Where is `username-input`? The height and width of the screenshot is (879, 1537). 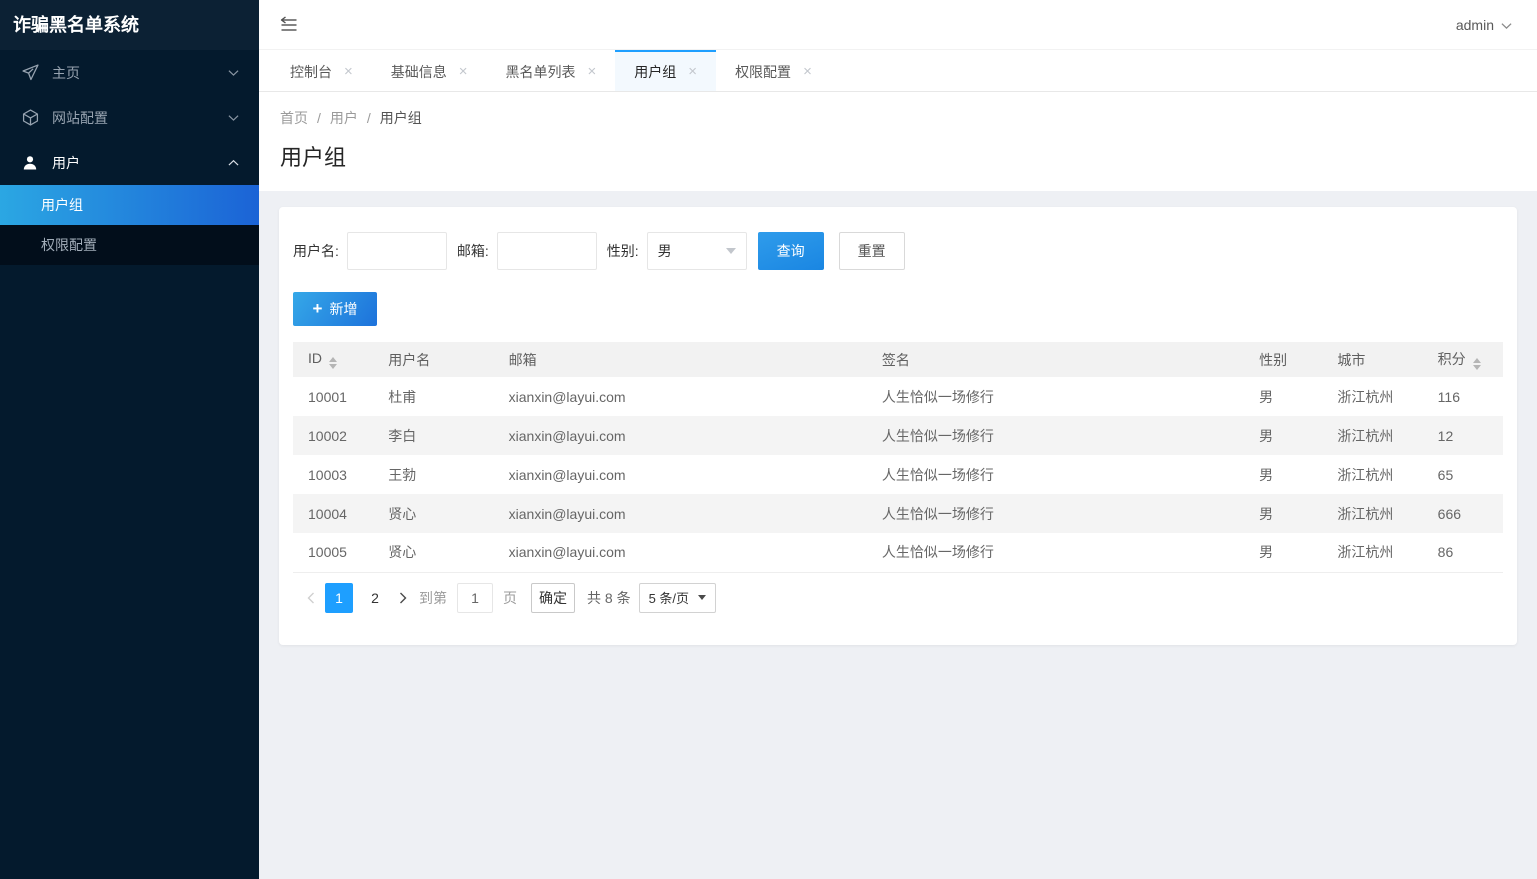
username-input is located at coordinates (396, 251).